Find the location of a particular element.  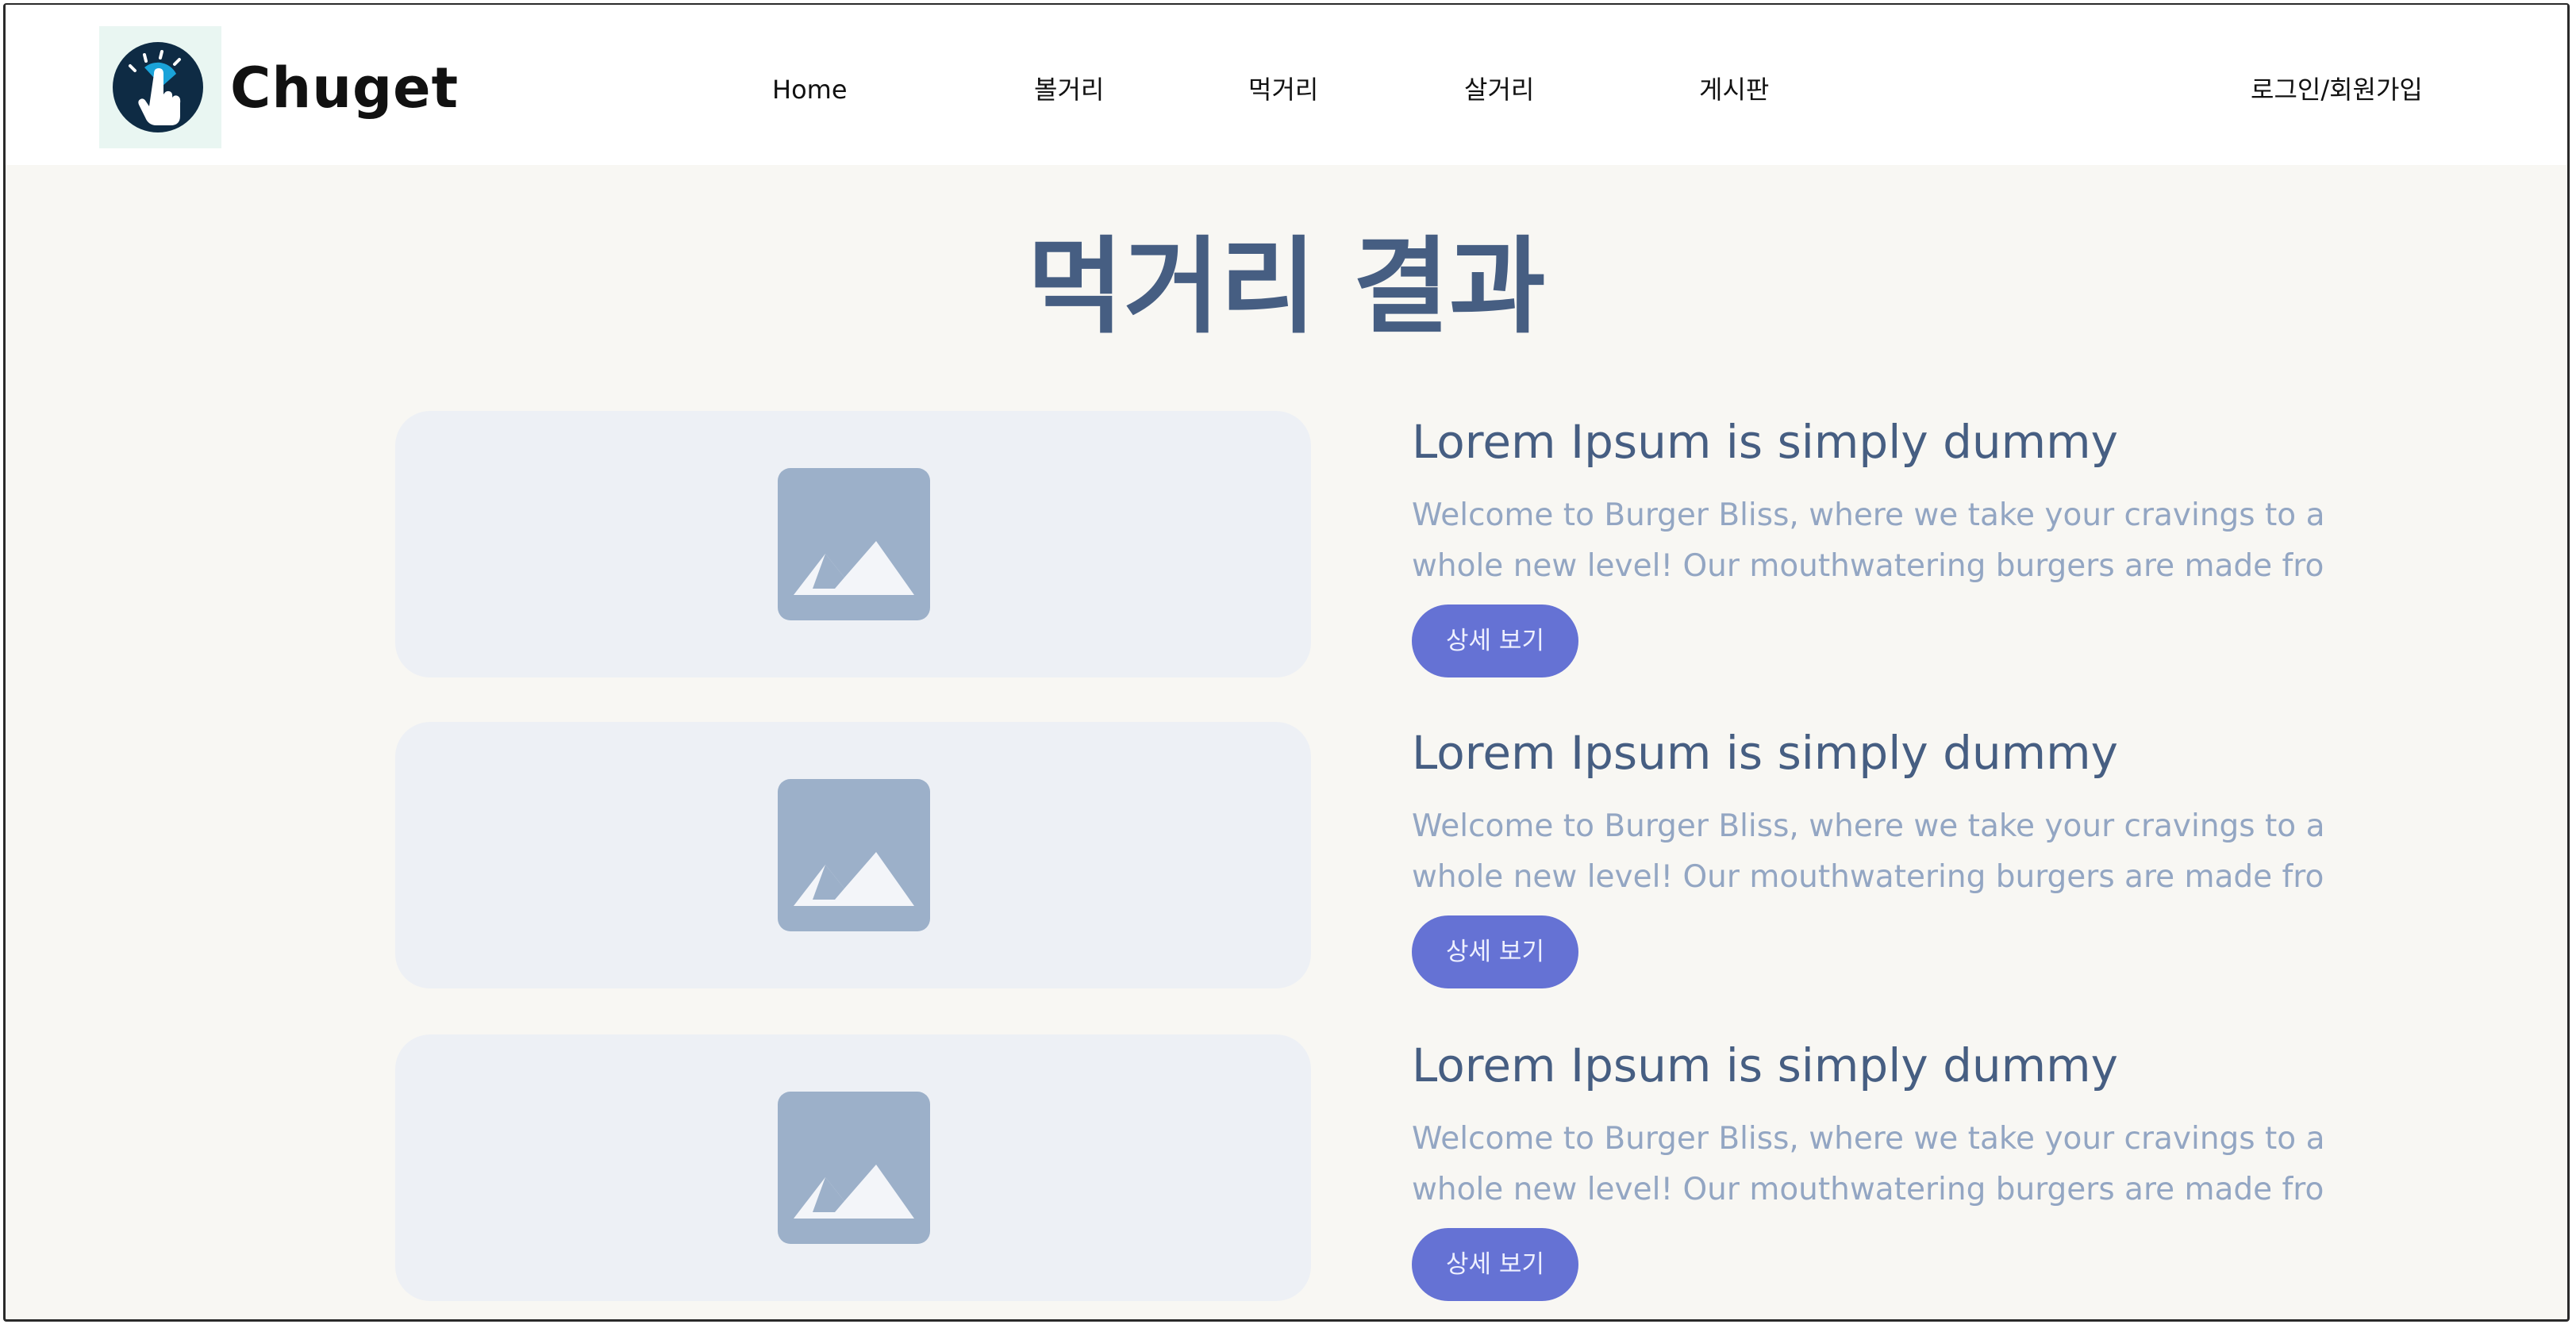

pointing-hand-icon is located at coordinates (158, 87).